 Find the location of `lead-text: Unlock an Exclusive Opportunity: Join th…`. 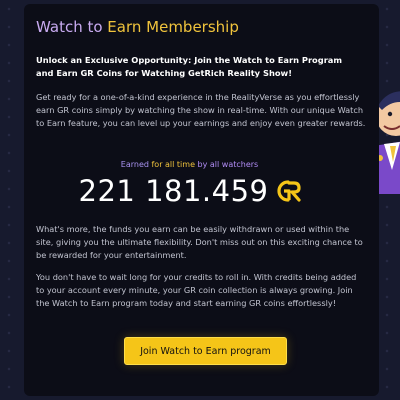

lead-text: Unlock an Exclusive Opportunity: Join th… is located at coordinates (189, 66).